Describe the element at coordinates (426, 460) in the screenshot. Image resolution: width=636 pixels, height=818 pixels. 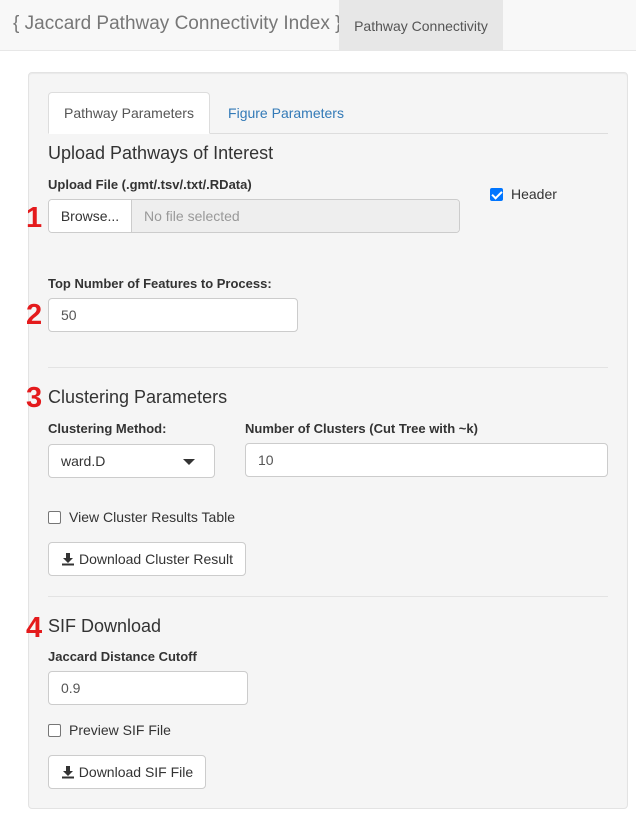
I see `cluster-count-input: 10` at that location.